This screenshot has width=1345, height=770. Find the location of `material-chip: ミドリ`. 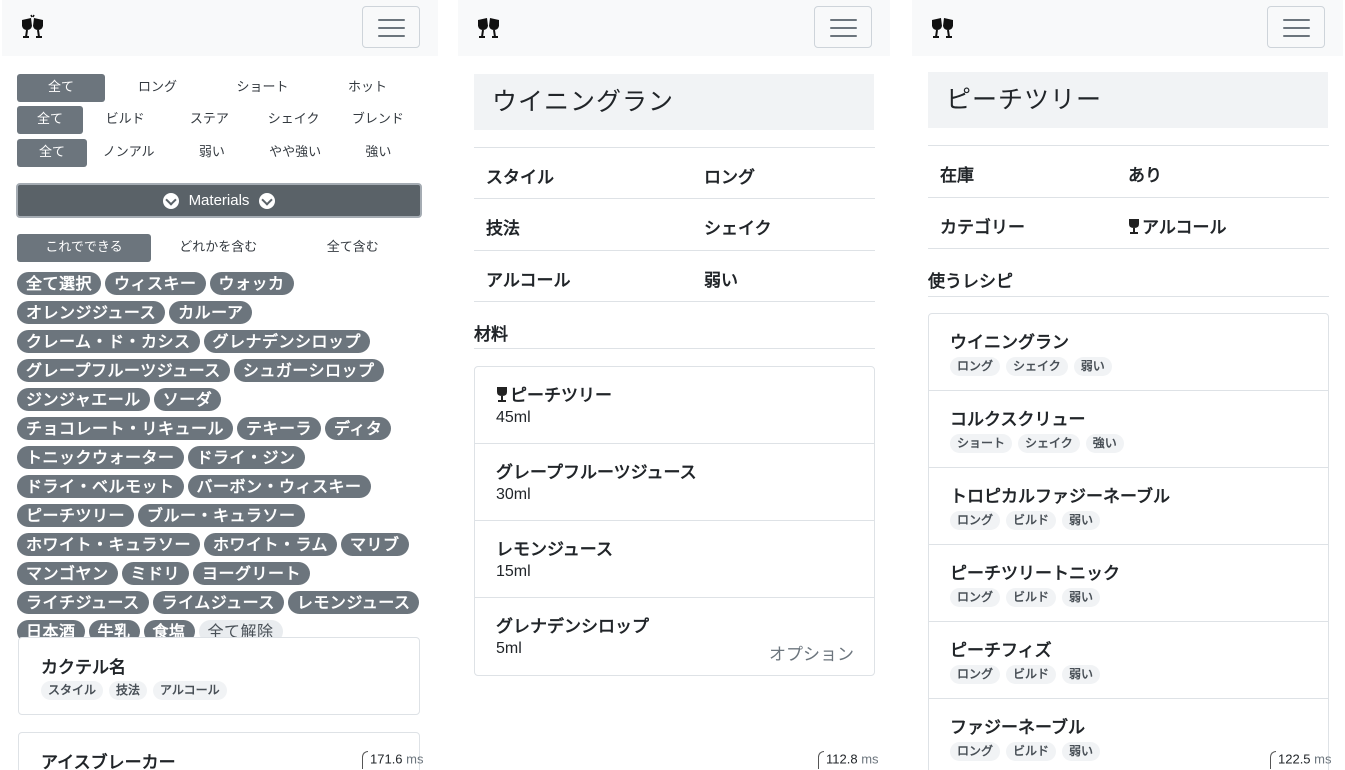

material-chip: ミドリ is located at coordinates (155, 573).